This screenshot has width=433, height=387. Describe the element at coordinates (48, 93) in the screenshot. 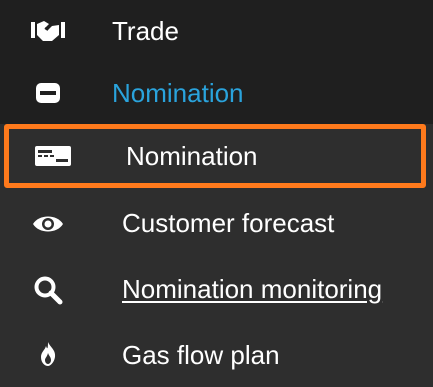

I see `card-icon` at that location.